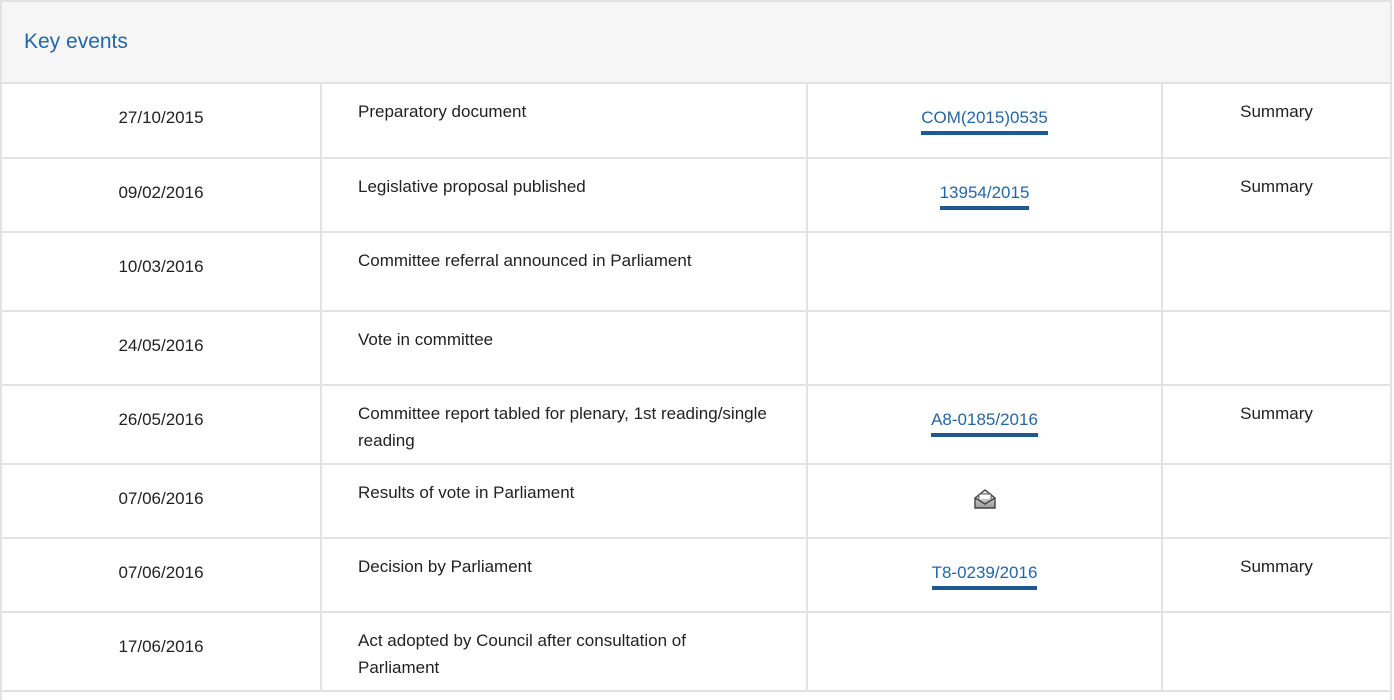  What do you see at coordinates (162, 195) in the screenshot?
I see `event-date: 09/02/2016` at bounding box center [162, 195].